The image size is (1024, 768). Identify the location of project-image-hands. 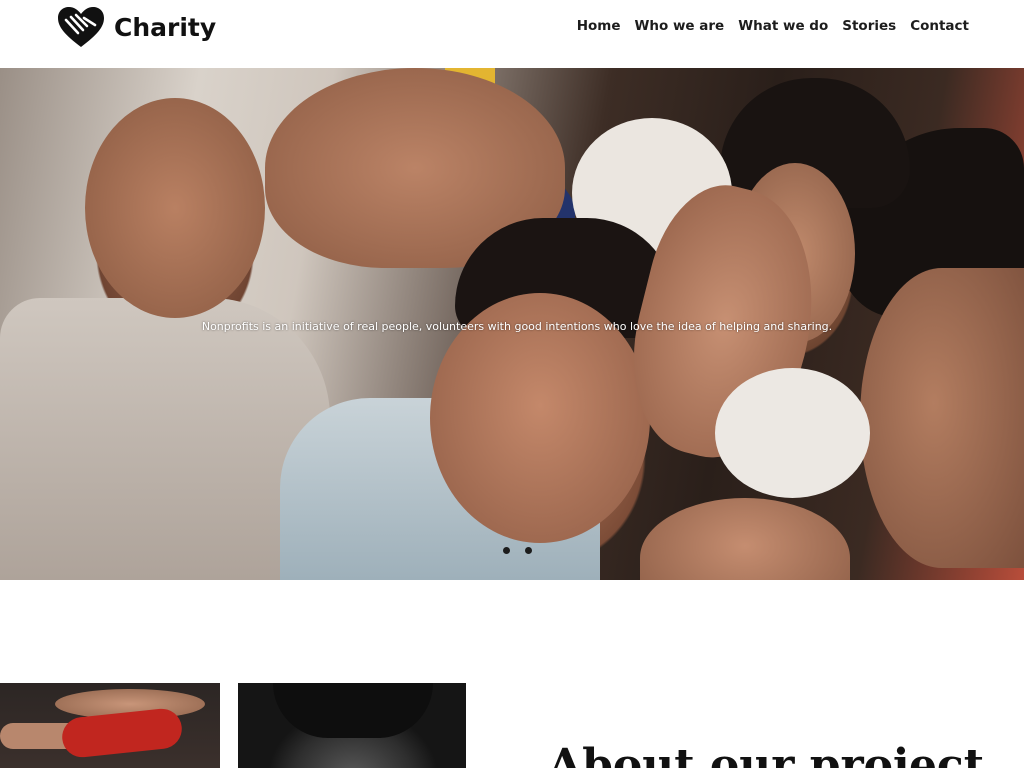
(110, 725).